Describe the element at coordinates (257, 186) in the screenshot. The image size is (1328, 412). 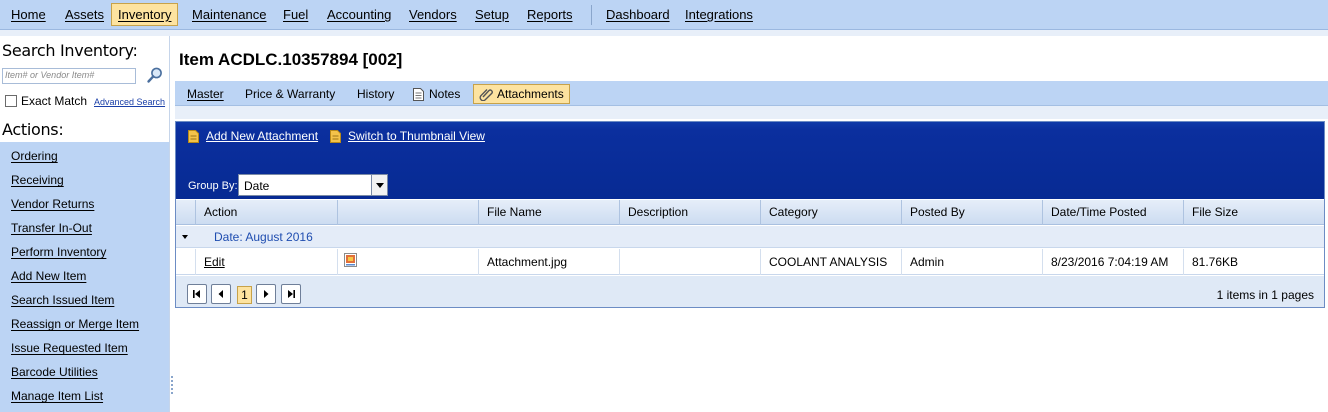
I see `group-by-value: Date` at that location.